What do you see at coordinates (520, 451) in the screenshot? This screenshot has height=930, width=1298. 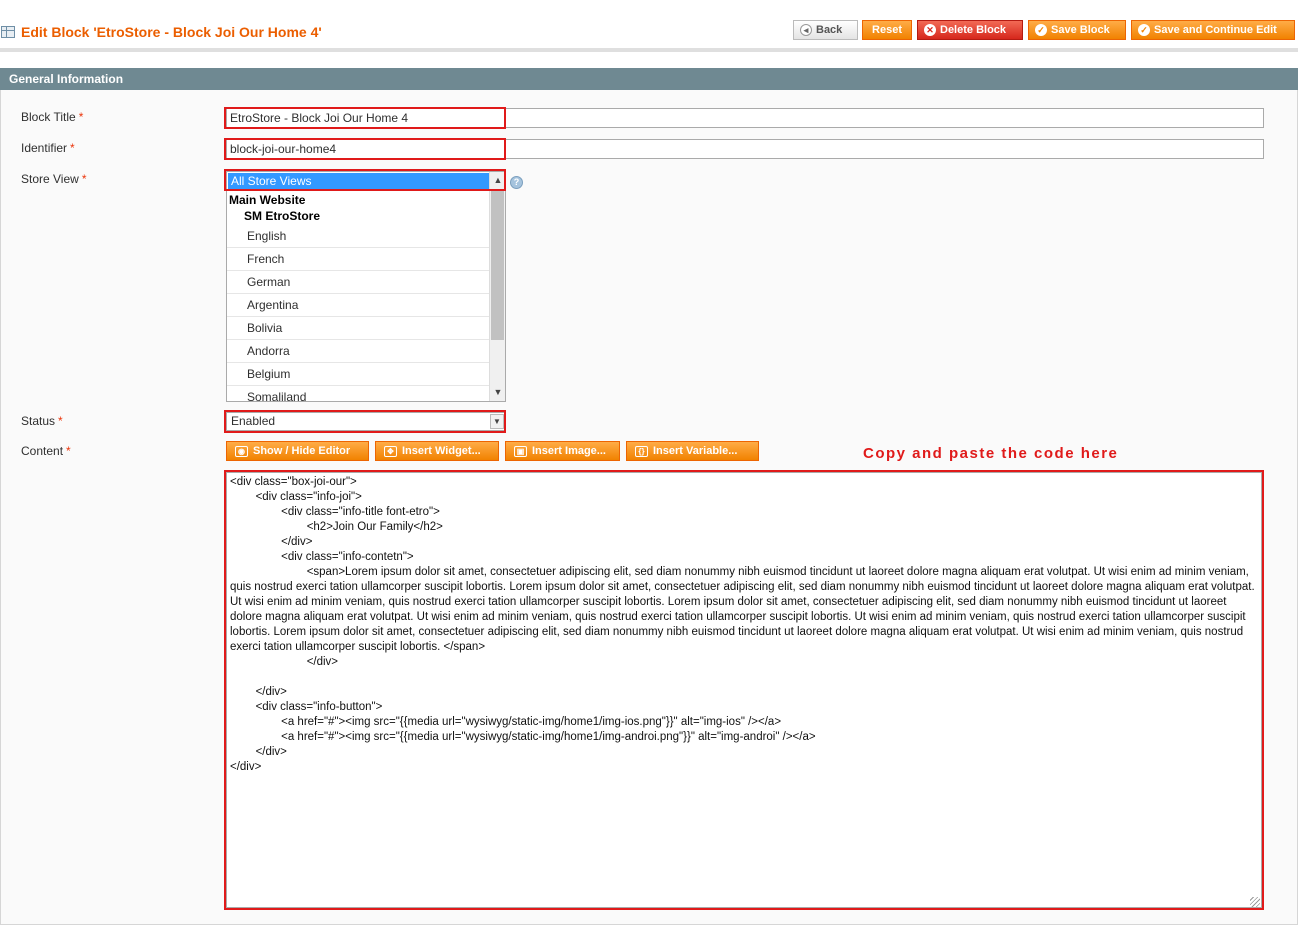 I see `image-icon: ▣` at bounding box center [520, 451].